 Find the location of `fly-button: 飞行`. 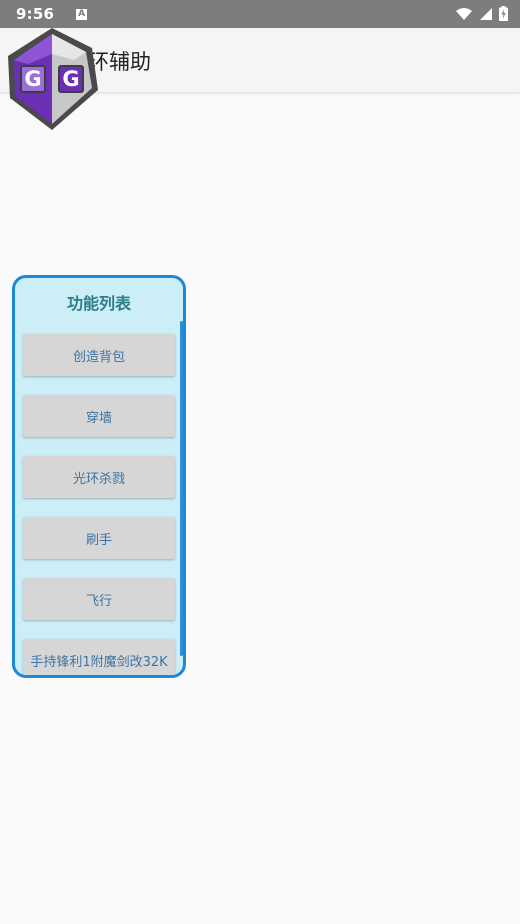

fly-button: 飞行 is located at coordinates (99, 599).